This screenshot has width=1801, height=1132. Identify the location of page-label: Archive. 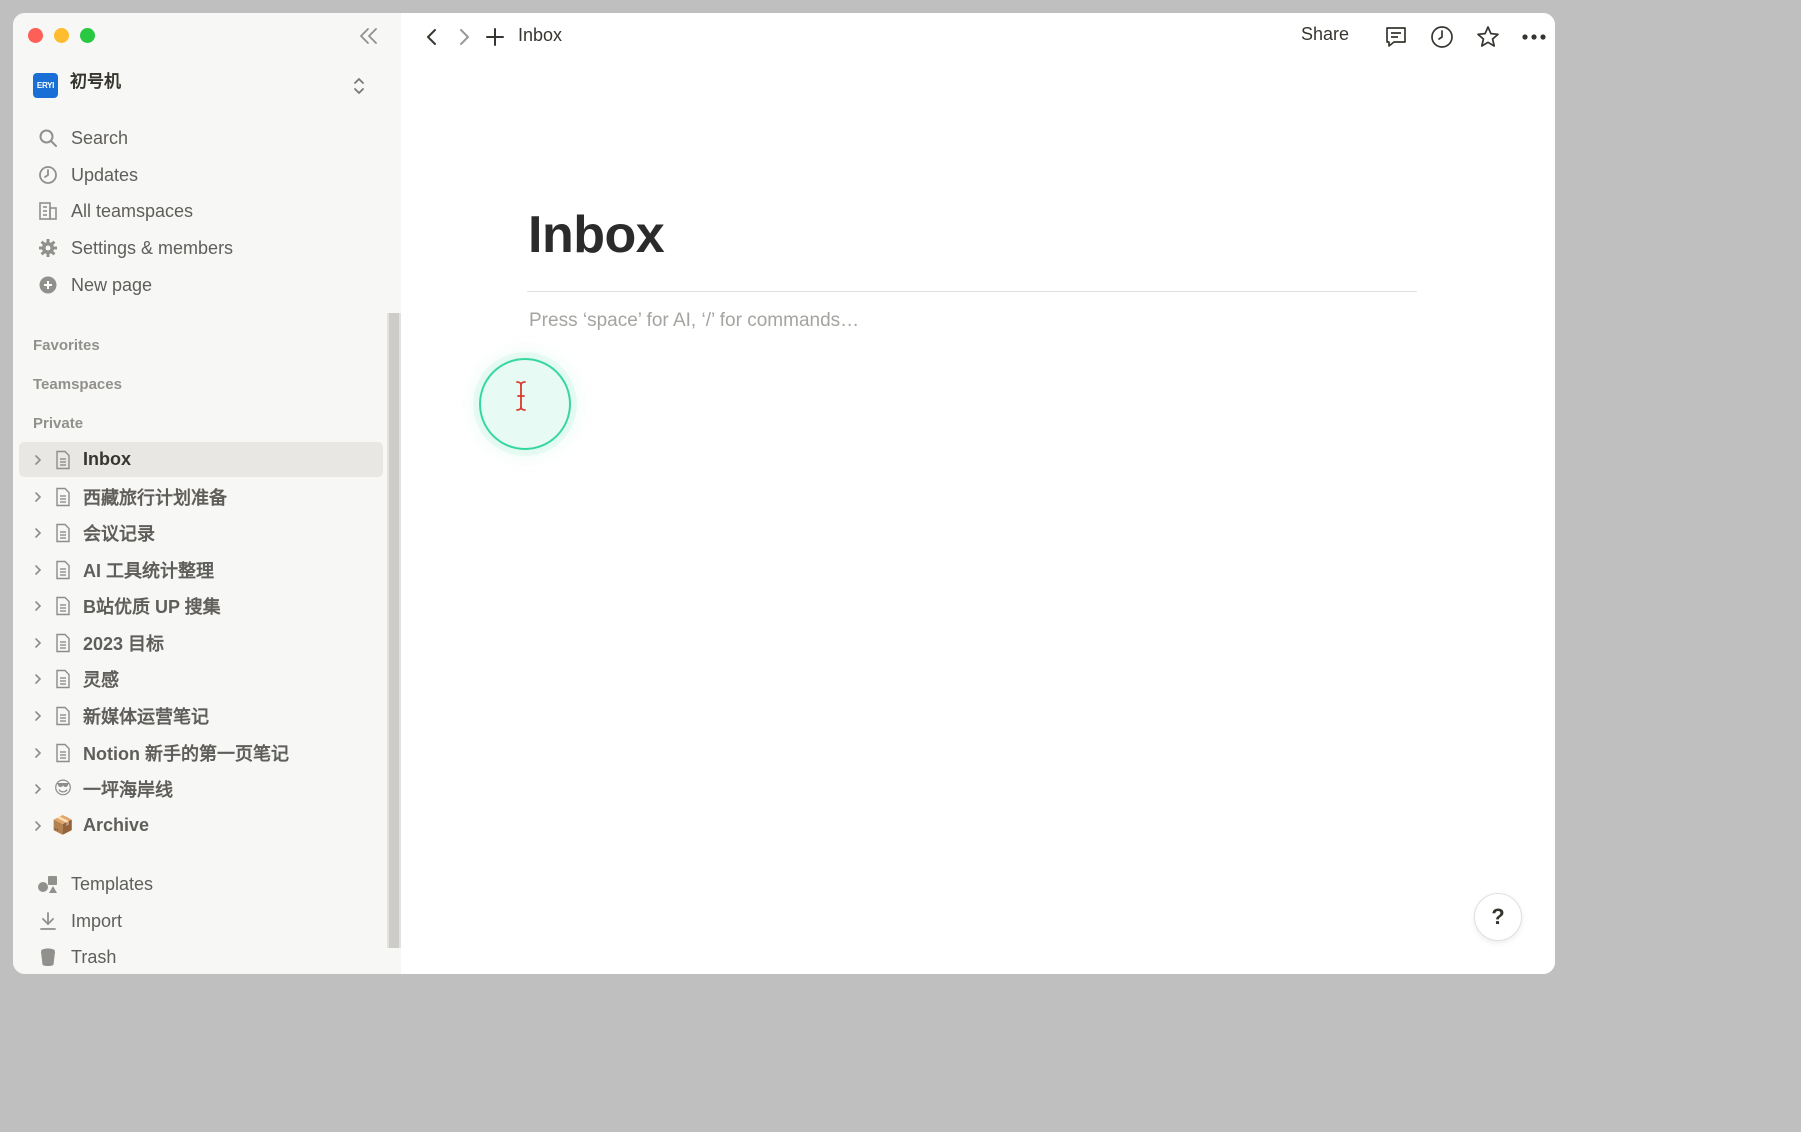
(116, 825).